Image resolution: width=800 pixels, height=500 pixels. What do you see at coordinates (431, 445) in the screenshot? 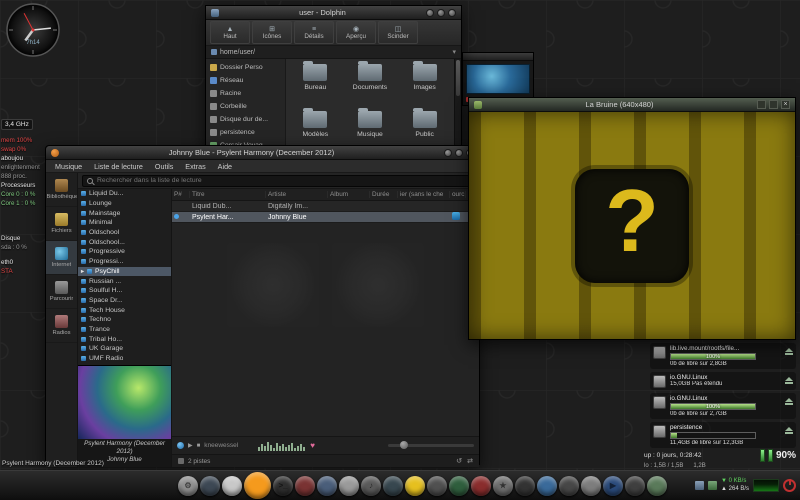
I see `seek-slider` at bounding box center [431, 445].